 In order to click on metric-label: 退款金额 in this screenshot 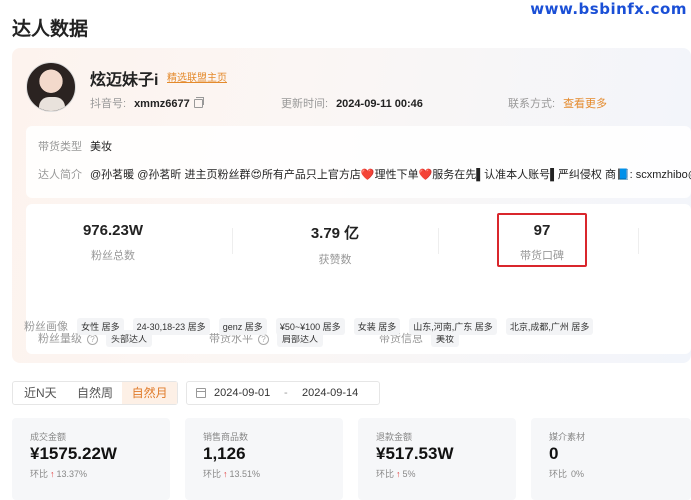, I will do `click(394, 437)`.